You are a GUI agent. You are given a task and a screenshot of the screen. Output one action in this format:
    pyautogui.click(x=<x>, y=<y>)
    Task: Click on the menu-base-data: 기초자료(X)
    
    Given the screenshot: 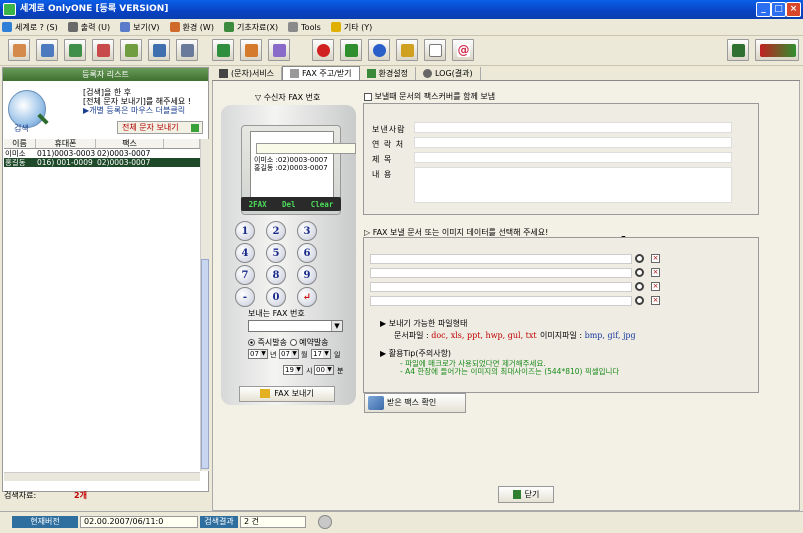 What is the action you would take?
    pyautogui.click(x=250, y=27)
    